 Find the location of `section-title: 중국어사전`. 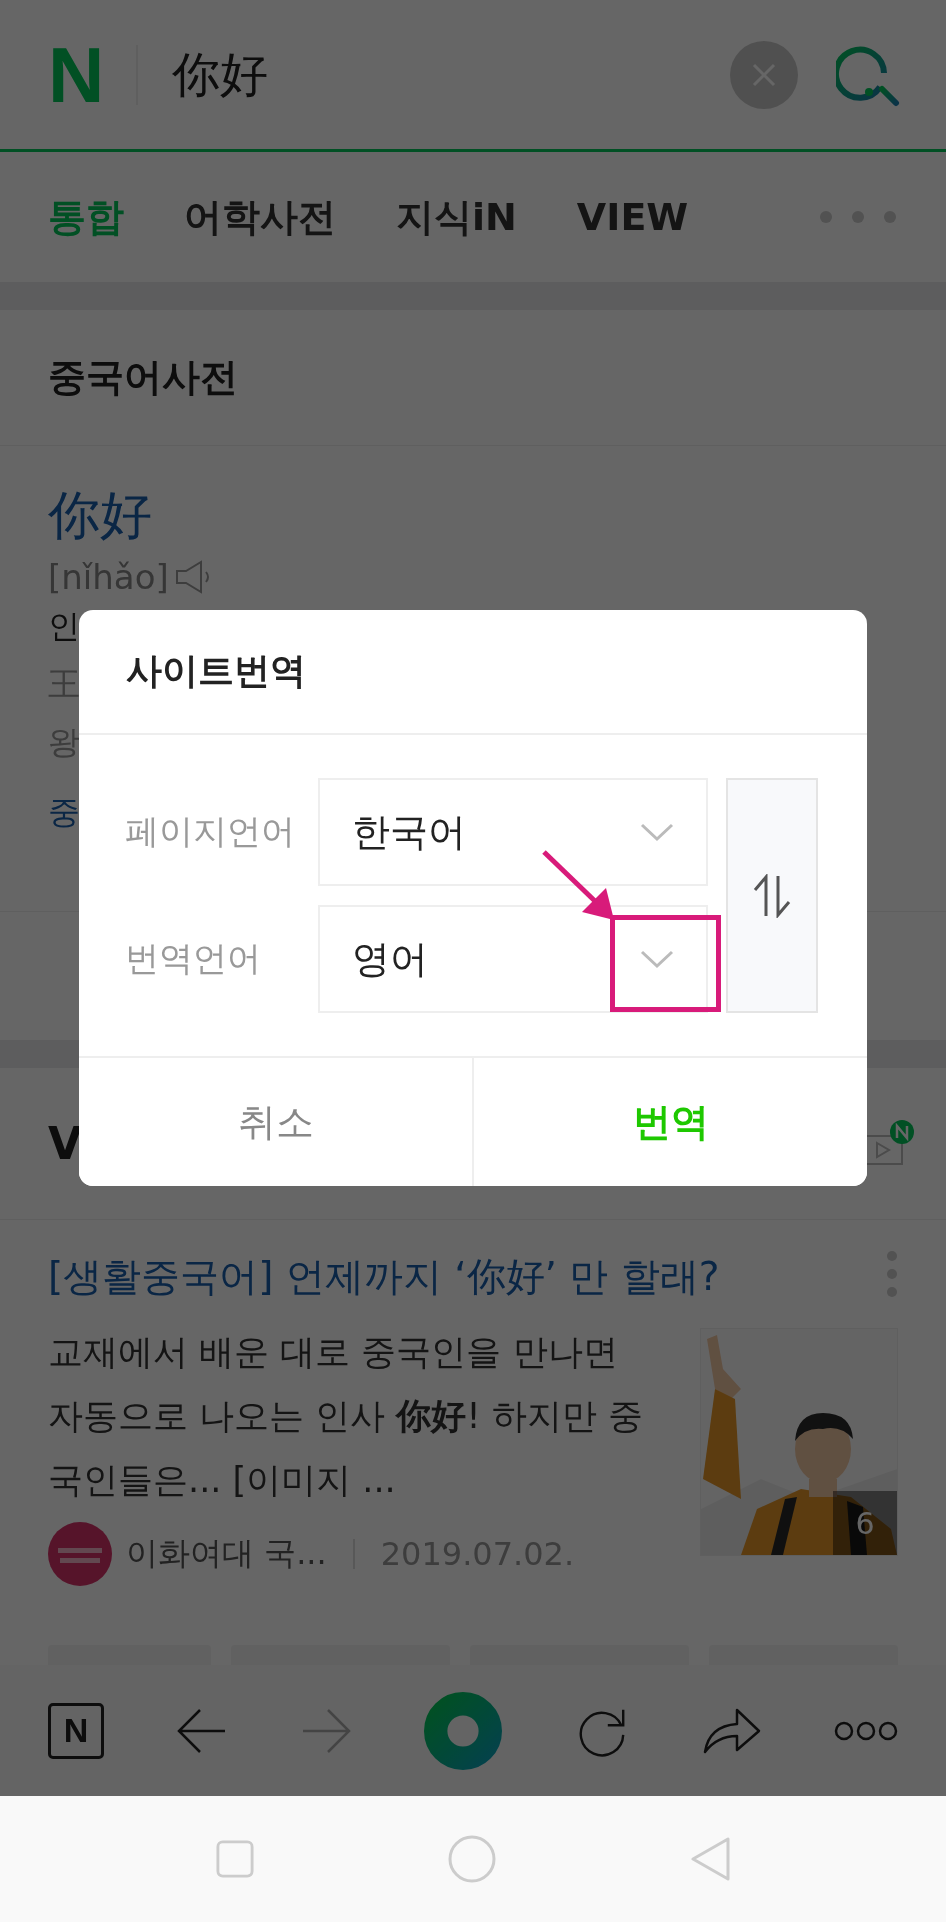

section-title: 중국어사전 is located at coordinates (143, 377).